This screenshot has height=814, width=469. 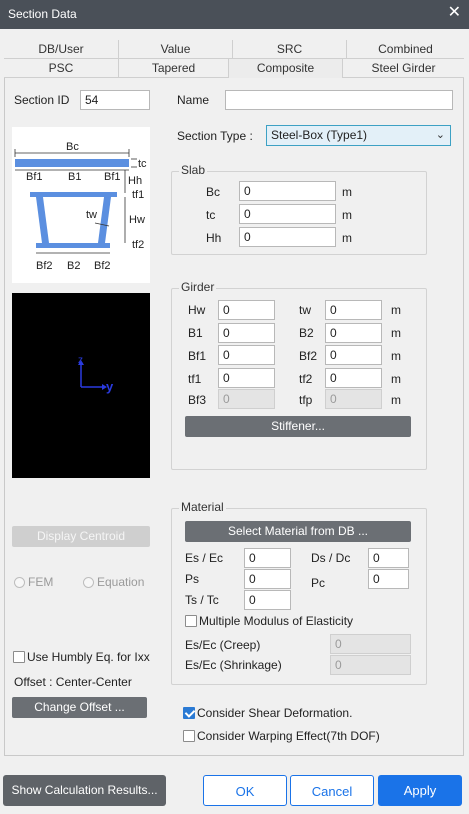 I want to click on multiple-modulus-label: Multiple Modulus of Elasticity, so click(x=276, y=621).